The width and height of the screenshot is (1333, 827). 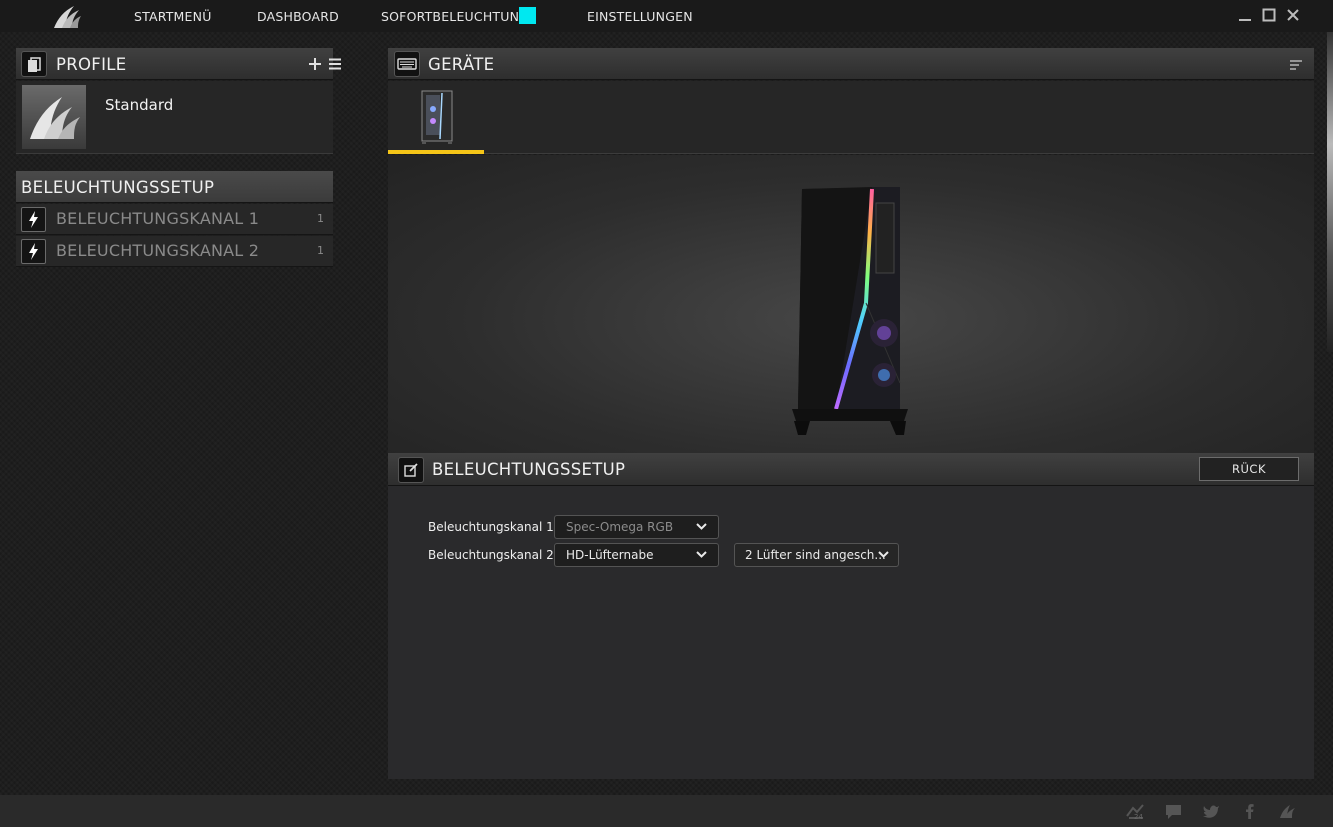 I want to click on profile-item: Standard, so click(x=174, y=117).